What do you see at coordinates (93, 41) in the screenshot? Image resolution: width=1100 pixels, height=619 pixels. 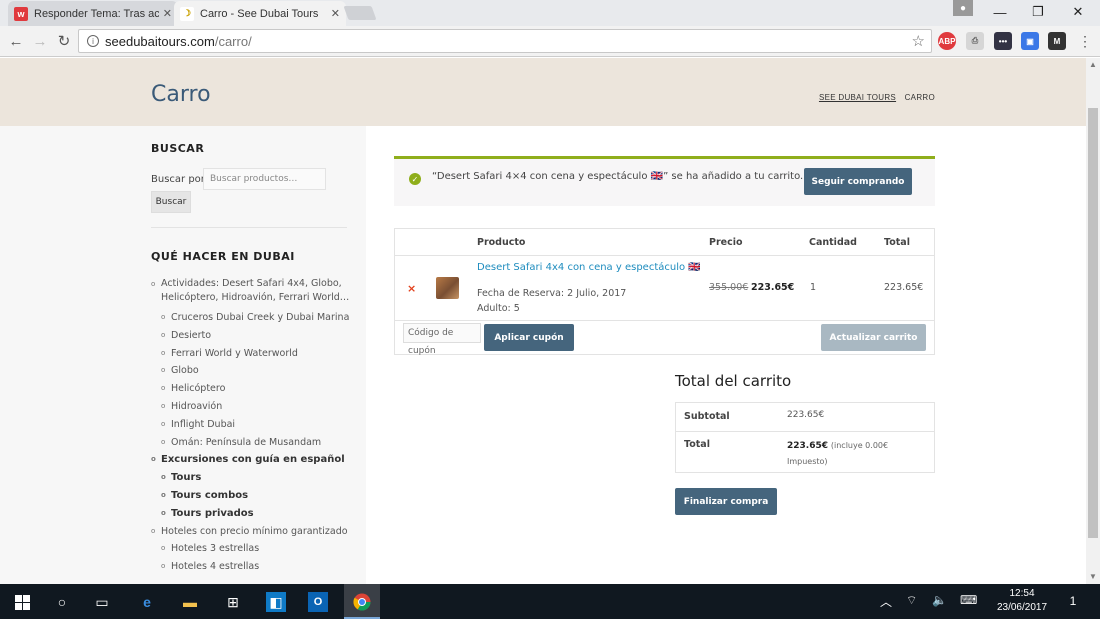 I see `info-icon: i` at bounding box center [93, 41].